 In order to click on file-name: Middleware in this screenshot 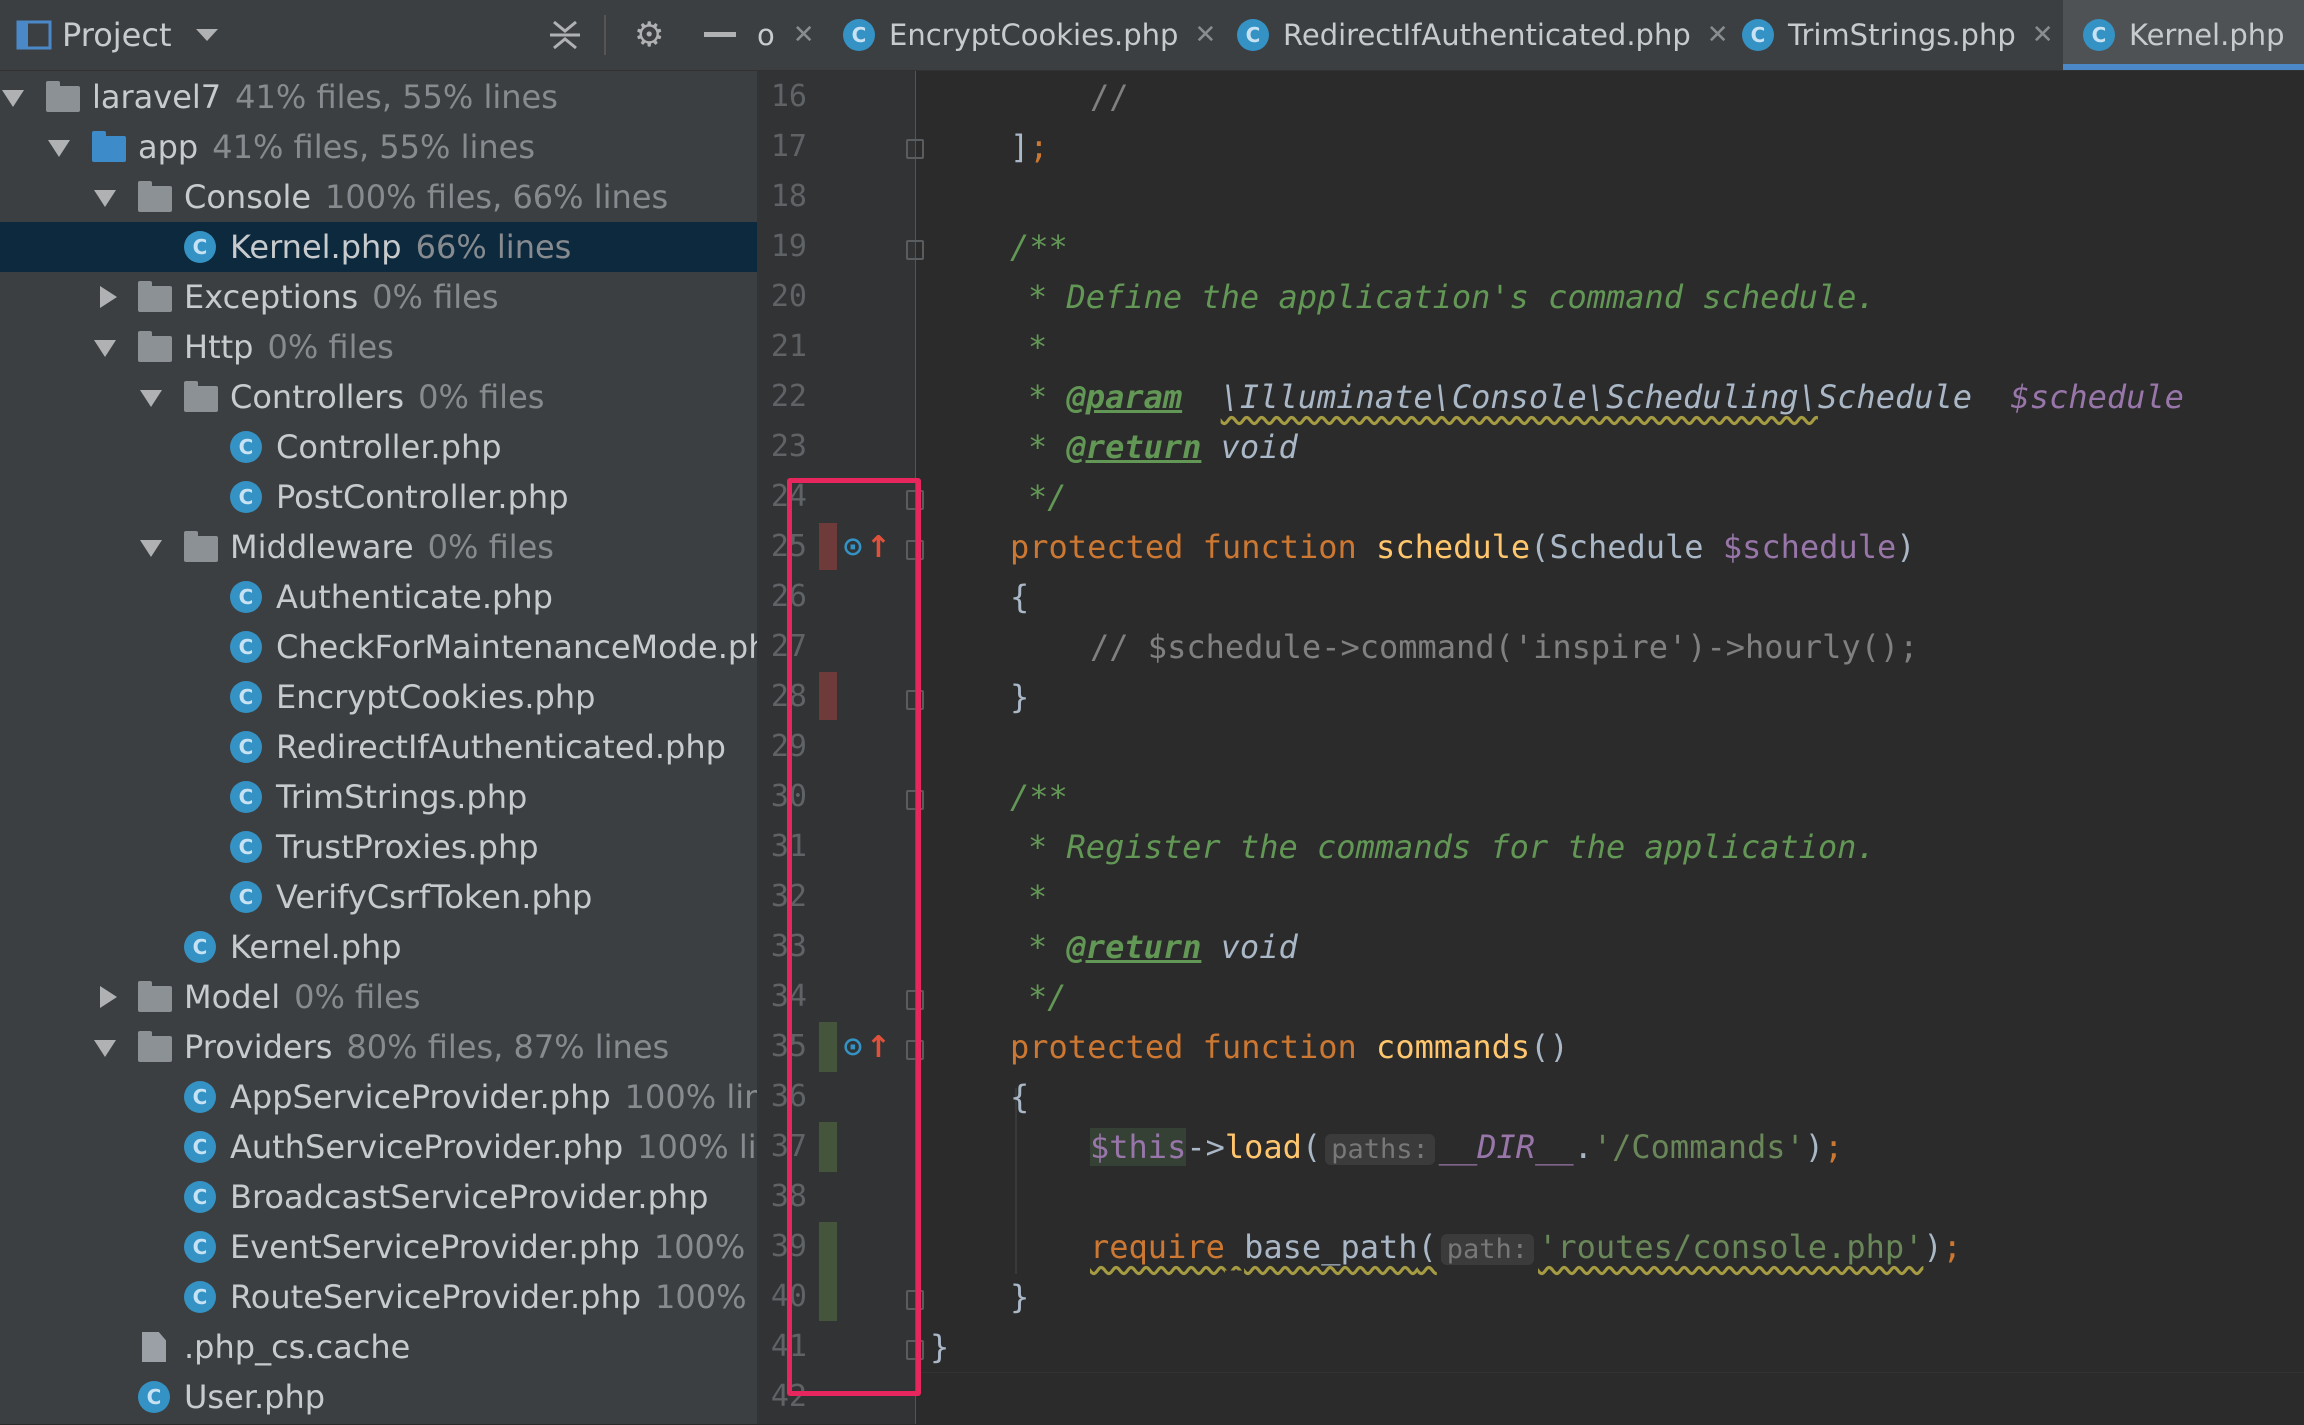, I will do `click(322, 547)`.